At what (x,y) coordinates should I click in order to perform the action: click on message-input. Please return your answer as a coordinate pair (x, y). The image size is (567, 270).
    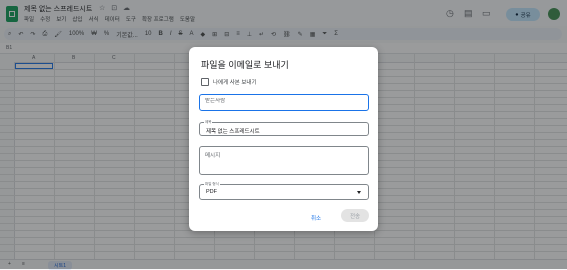
    Looking at the image, I should click on (282, 161).